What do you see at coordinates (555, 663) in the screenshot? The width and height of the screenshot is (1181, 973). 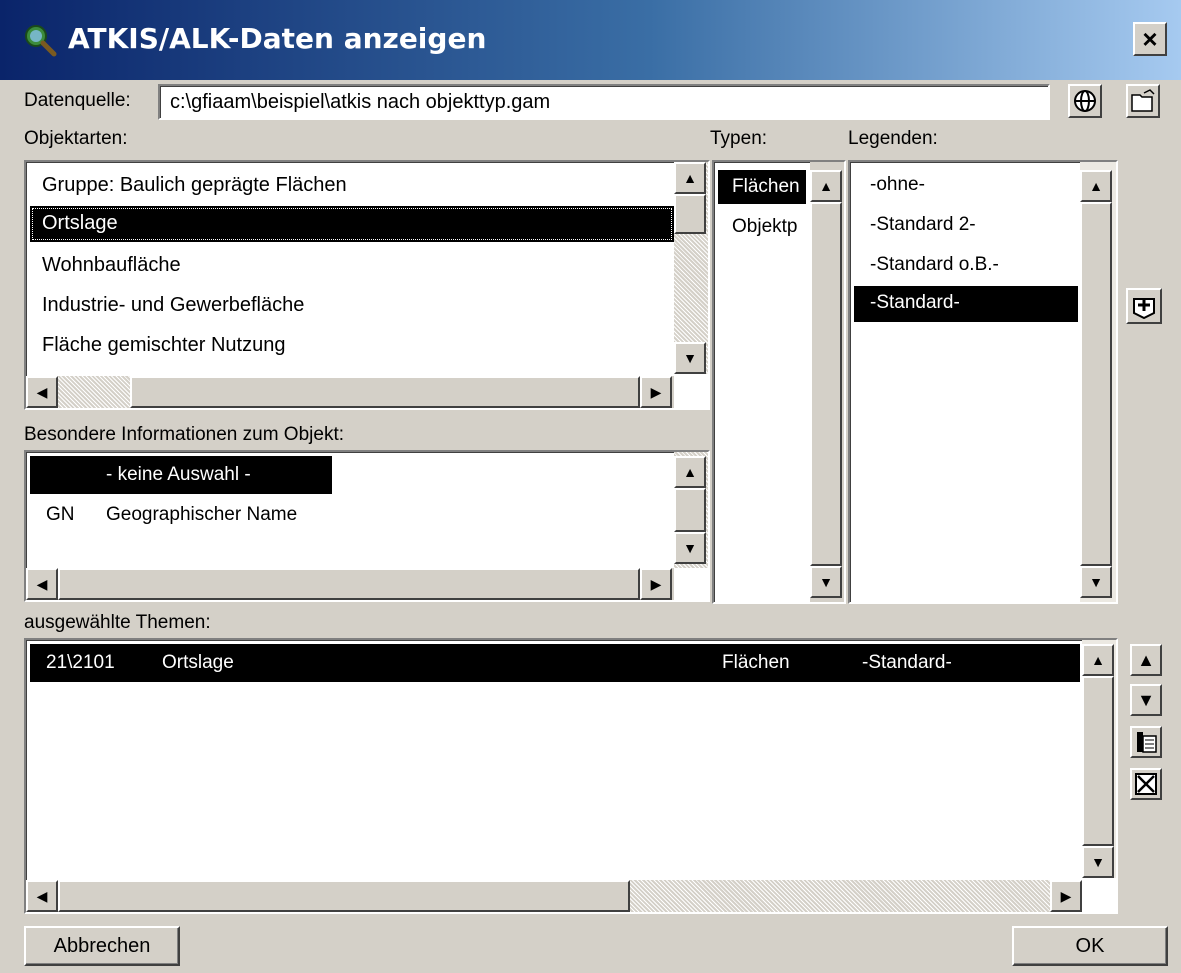 I see `themen-row-selected: 21\2101 Ortslage Flächen -Standard-` at bounding box center [555, 663].